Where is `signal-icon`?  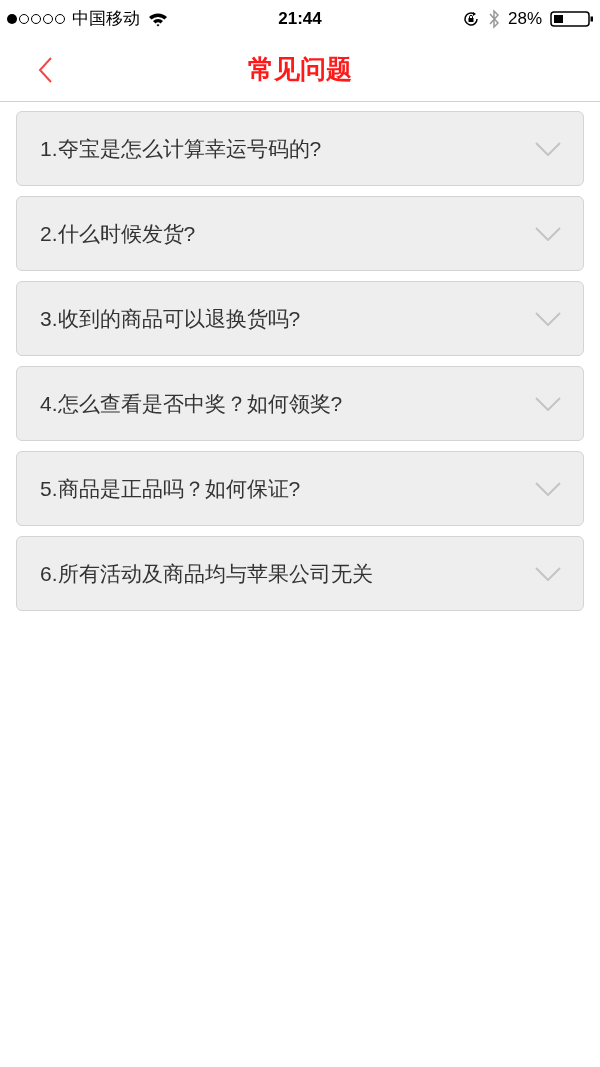
signal-icon is located at coordinates (36, 19).